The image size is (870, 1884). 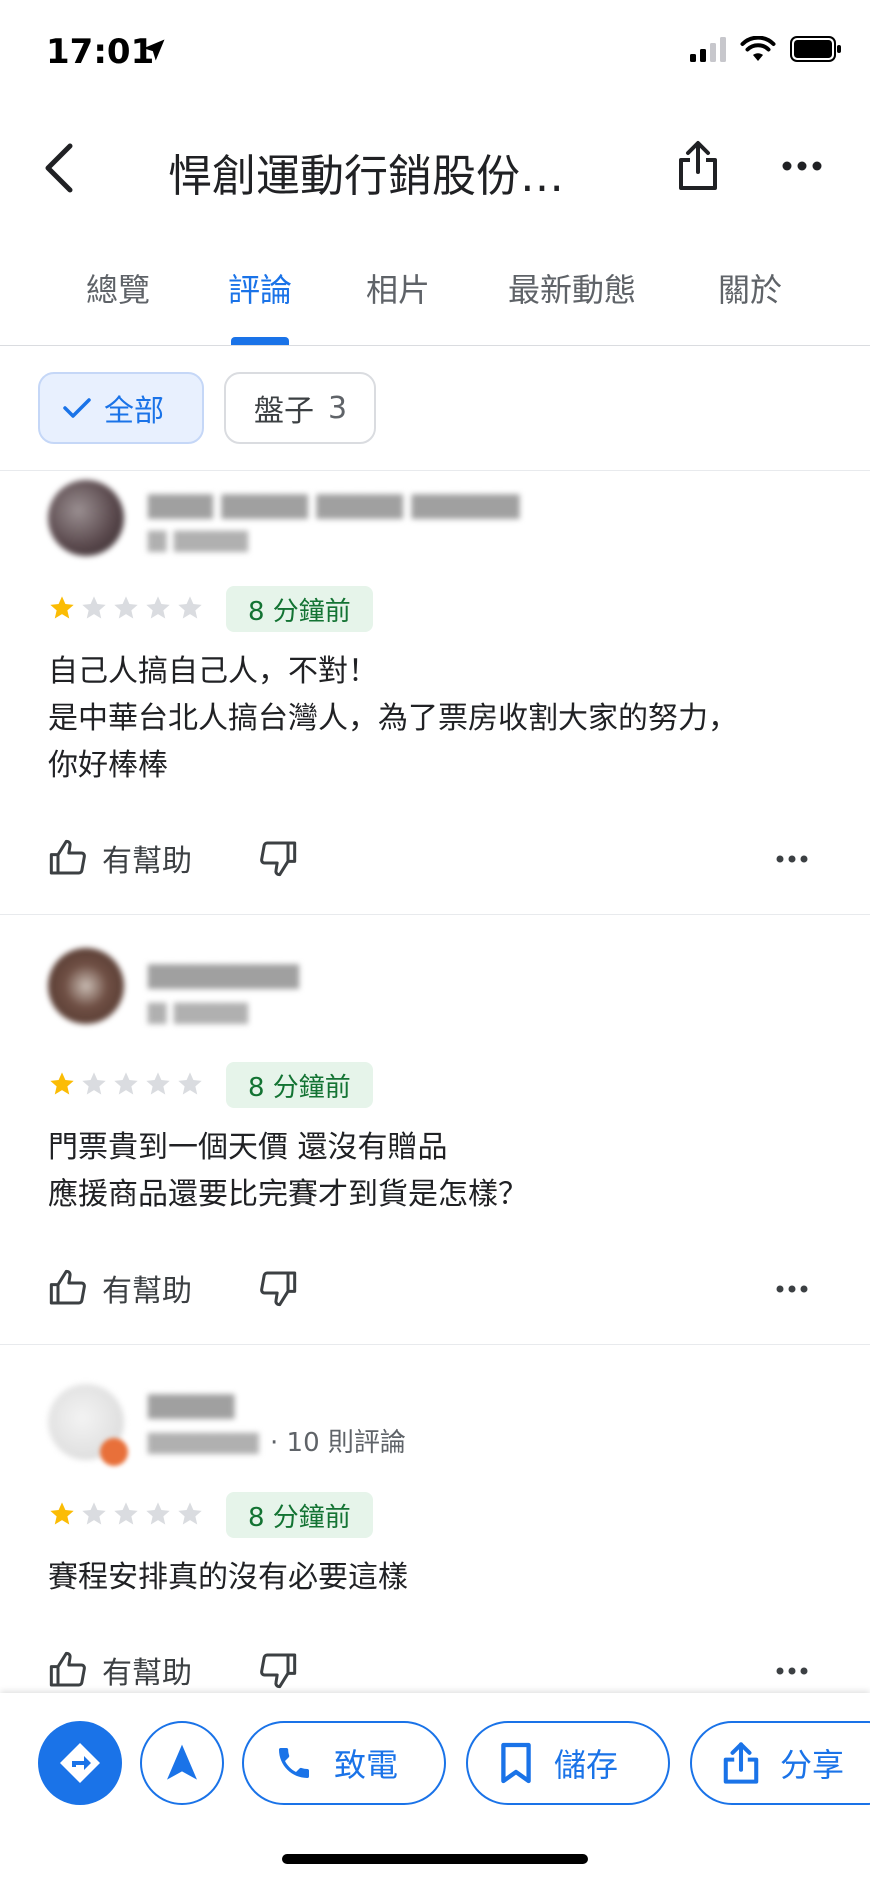 I want to click on status-time: 17:01, so click(x=100, y=52).